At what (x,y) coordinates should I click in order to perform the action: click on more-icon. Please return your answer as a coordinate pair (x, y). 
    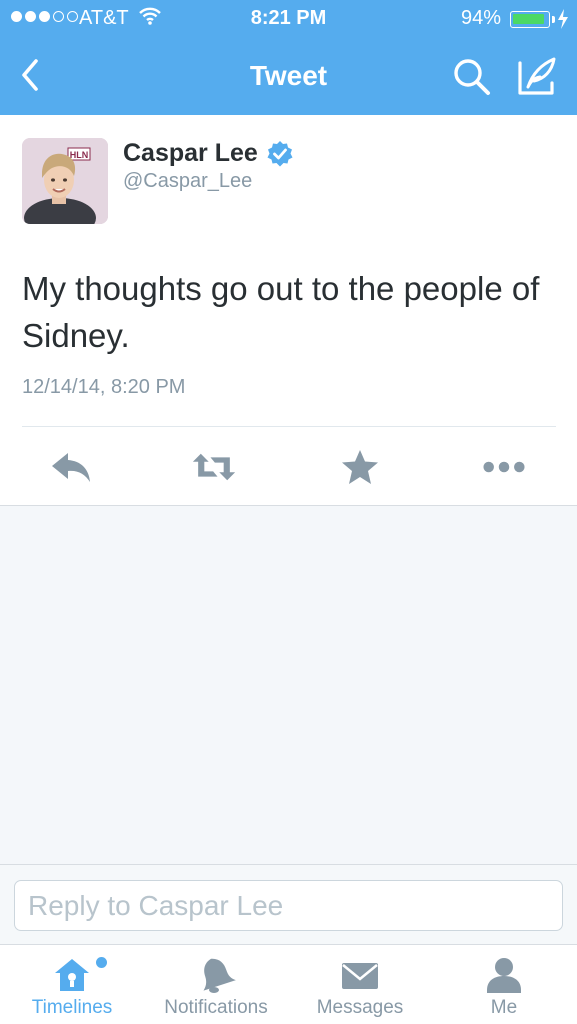
    Looking at the image, I should click on (504, 467).